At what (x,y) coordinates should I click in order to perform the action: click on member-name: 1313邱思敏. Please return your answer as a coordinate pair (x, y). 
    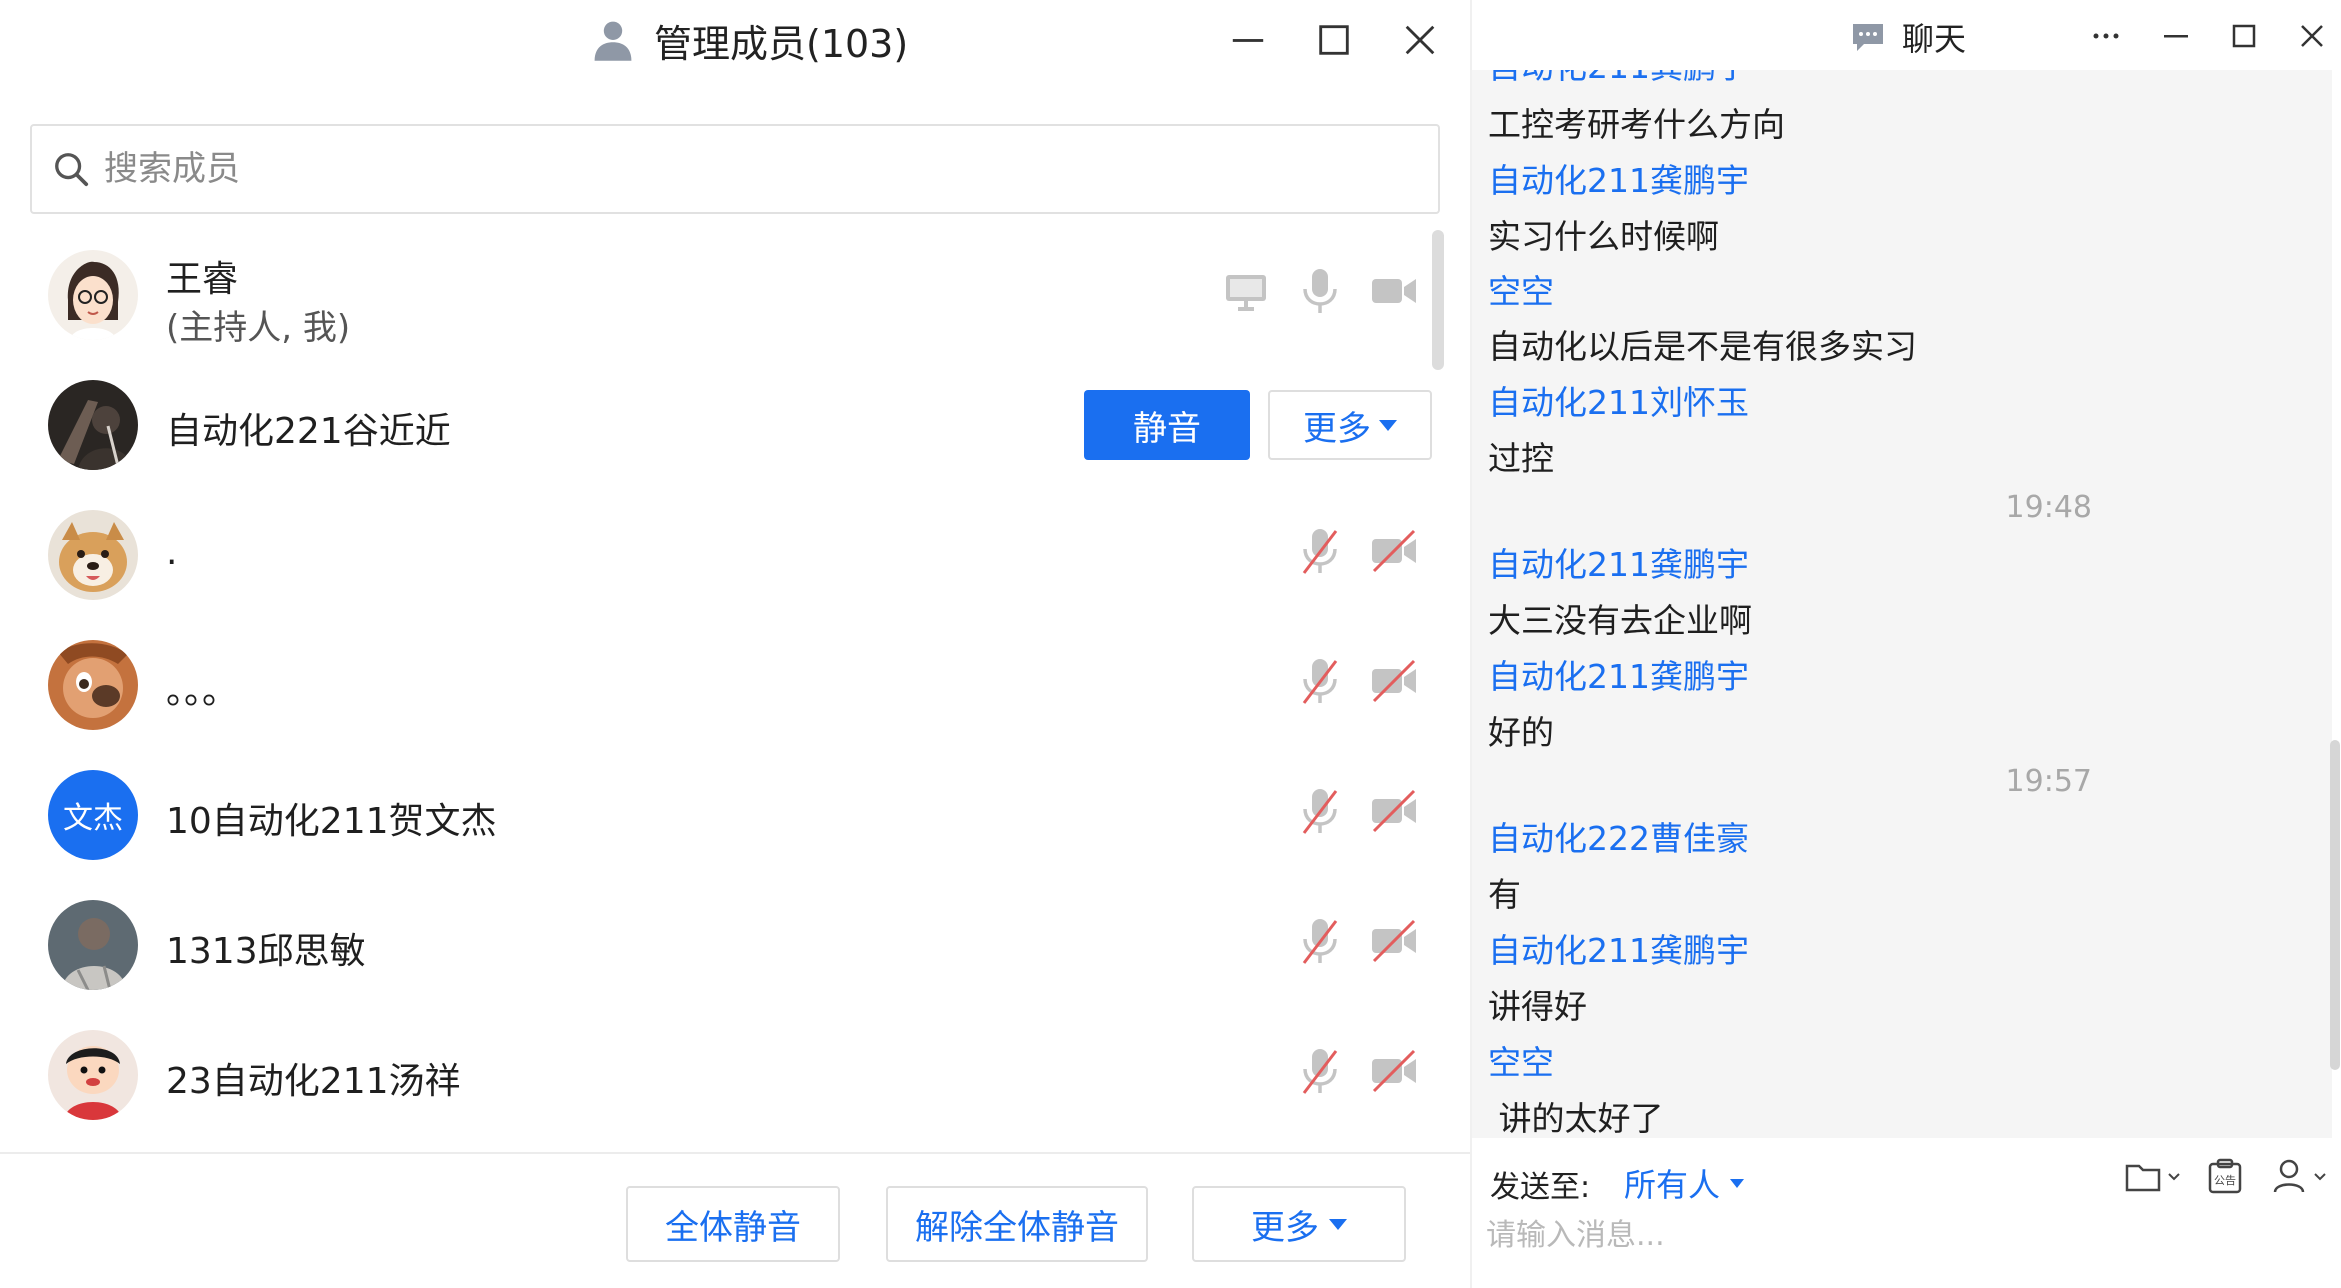
    Looking at the image, I should click on (266, 951).